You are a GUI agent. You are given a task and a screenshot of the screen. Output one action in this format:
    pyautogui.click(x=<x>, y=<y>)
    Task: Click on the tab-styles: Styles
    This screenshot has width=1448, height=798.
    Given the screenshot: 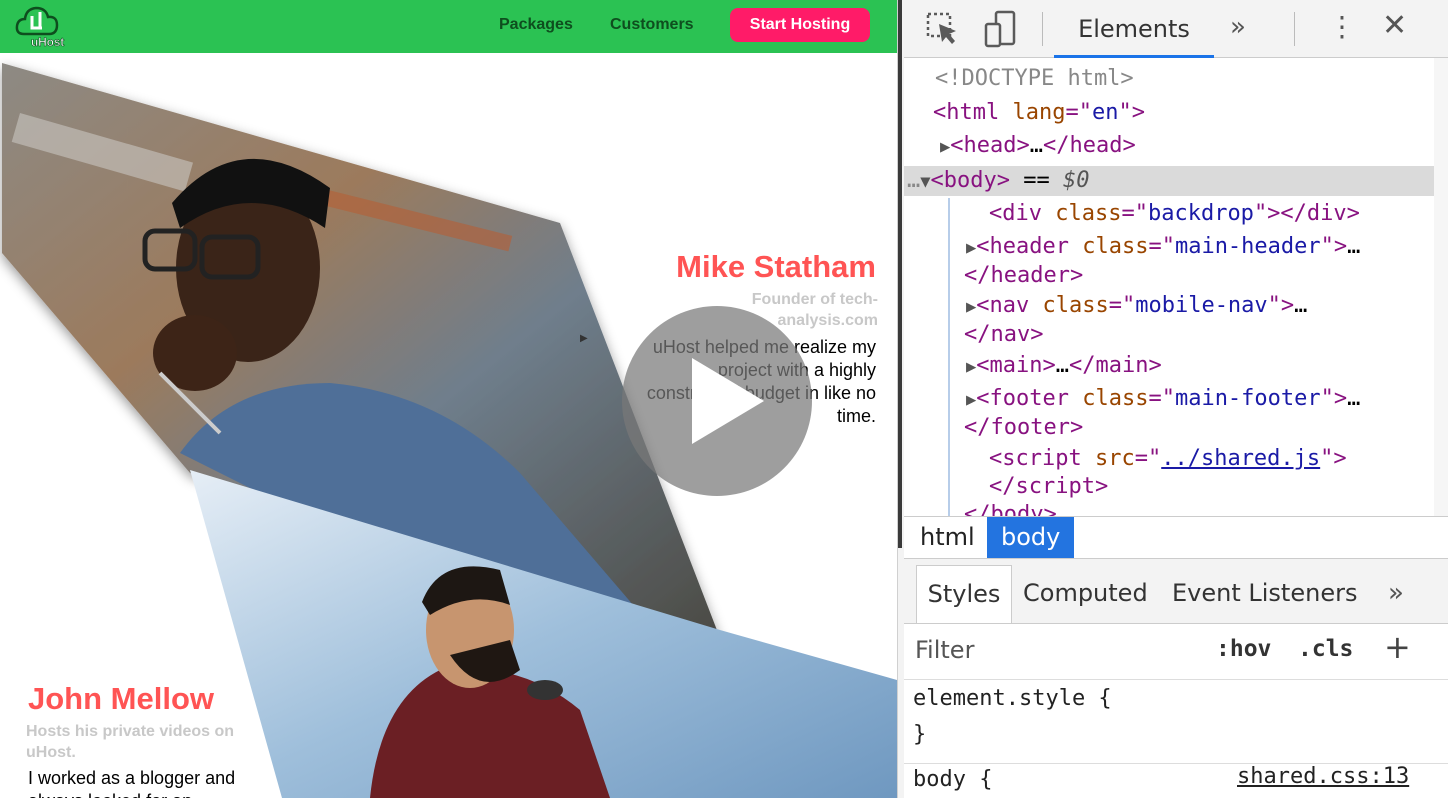 What is the action you would take?
    pyautogui.click(x=964, y=594)
    